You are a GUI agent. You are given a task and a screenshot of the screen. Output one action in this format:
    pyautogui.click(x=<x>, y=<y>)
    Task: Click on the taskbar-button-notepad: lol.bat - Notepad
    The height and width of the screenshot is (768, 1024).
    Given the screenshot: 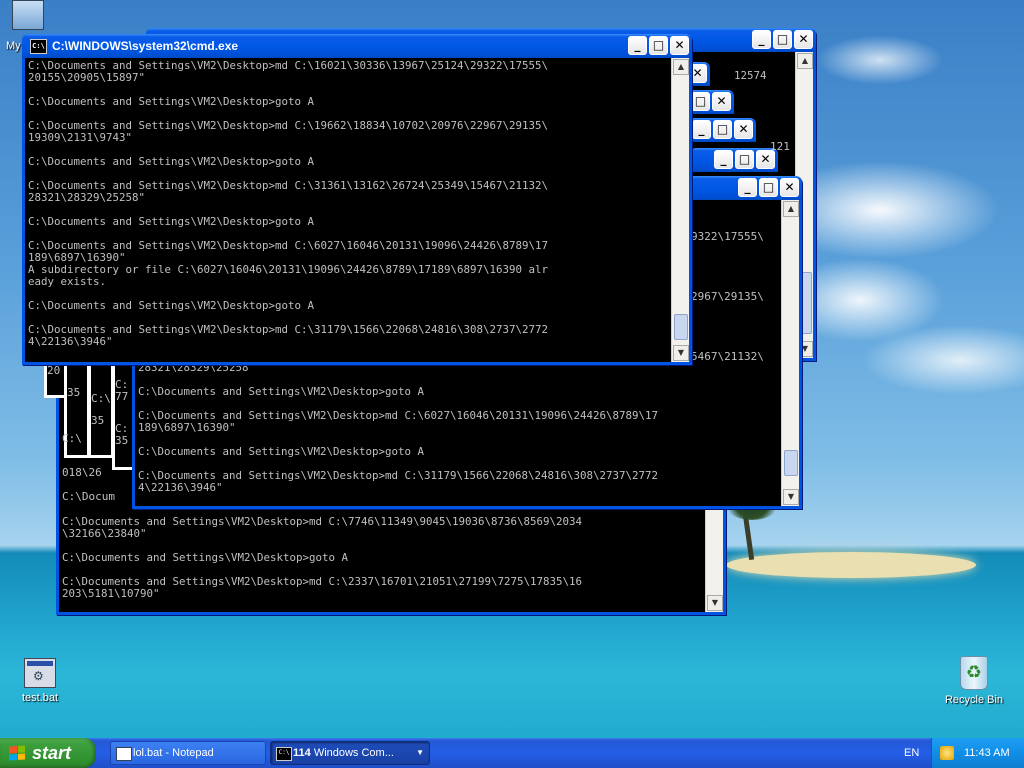 What is the action you would take?
    pyautogui.click(x=188, y=753)
    